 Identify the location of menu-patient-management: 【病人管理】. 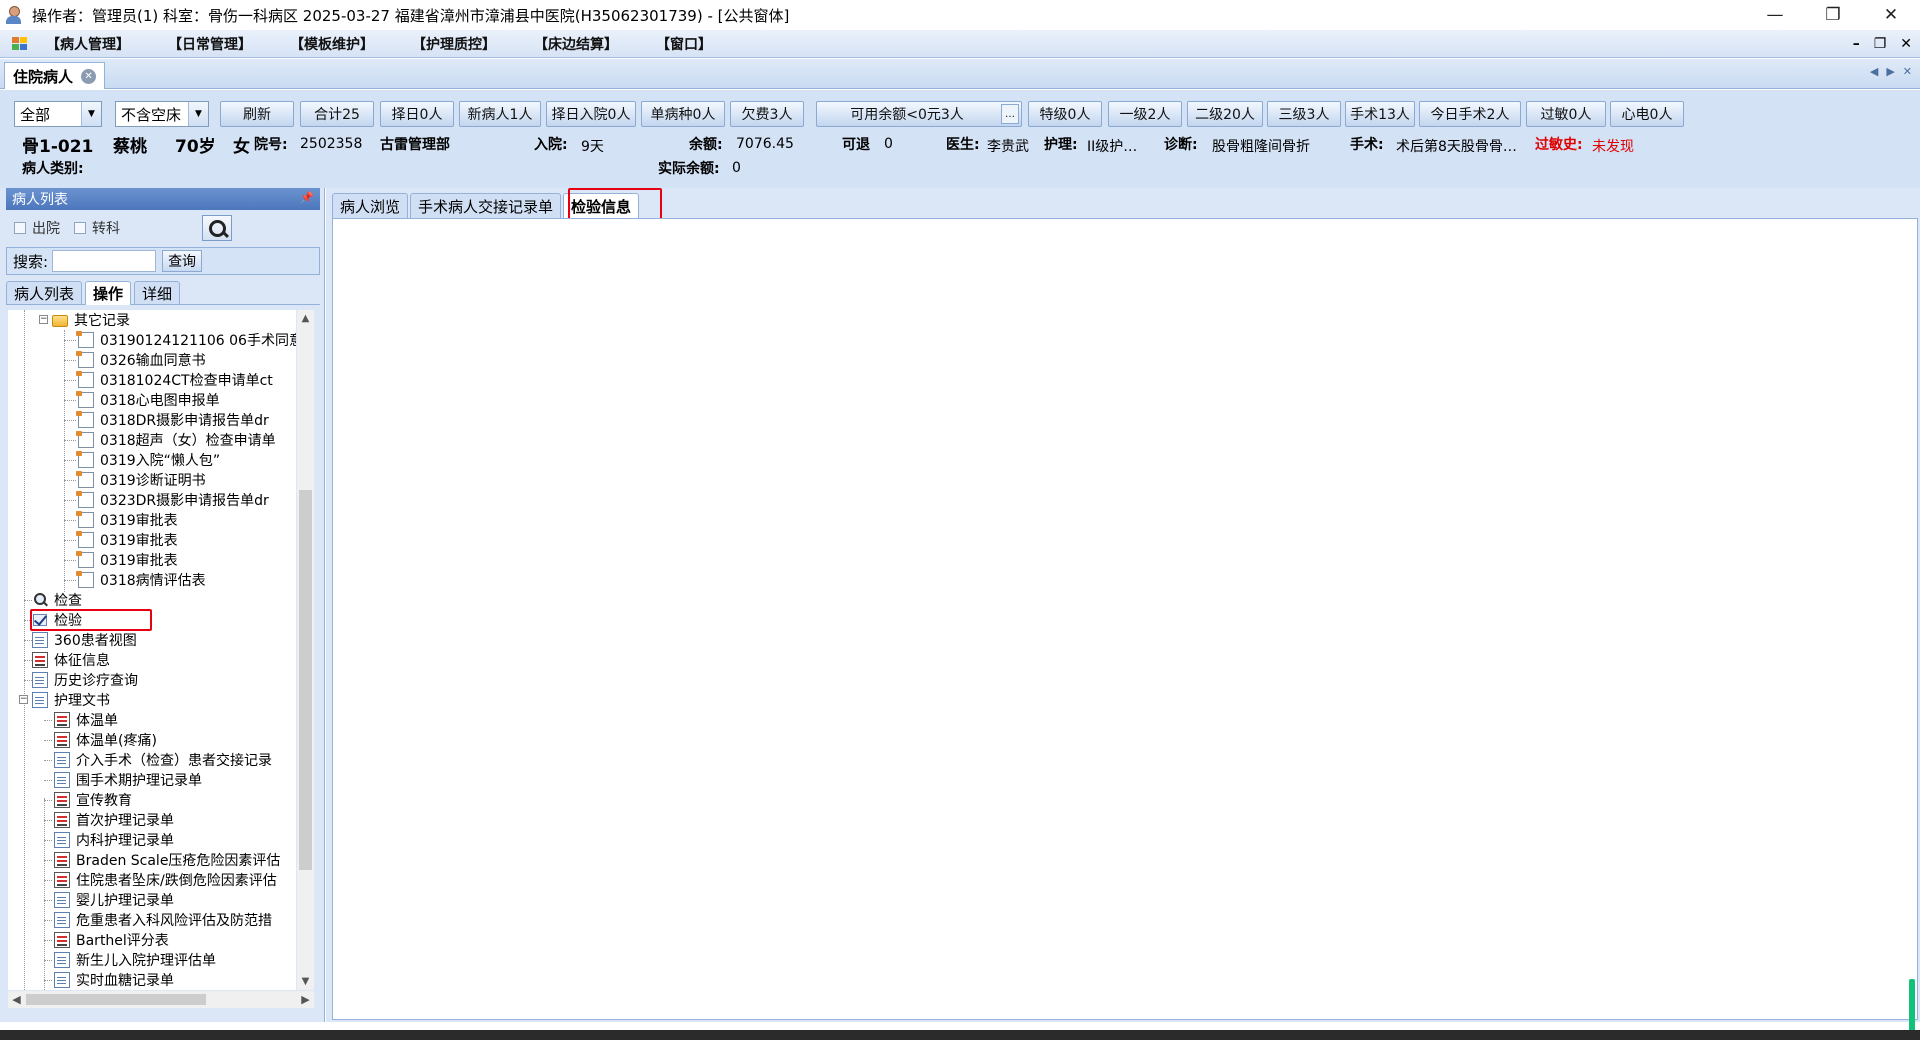
(88, 44).